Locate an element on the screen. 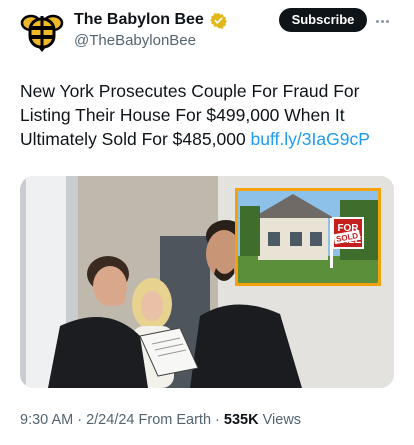 This screenshot has width=414, height=445. tweet-source: From Earth · is located at coordinates (179, 420).